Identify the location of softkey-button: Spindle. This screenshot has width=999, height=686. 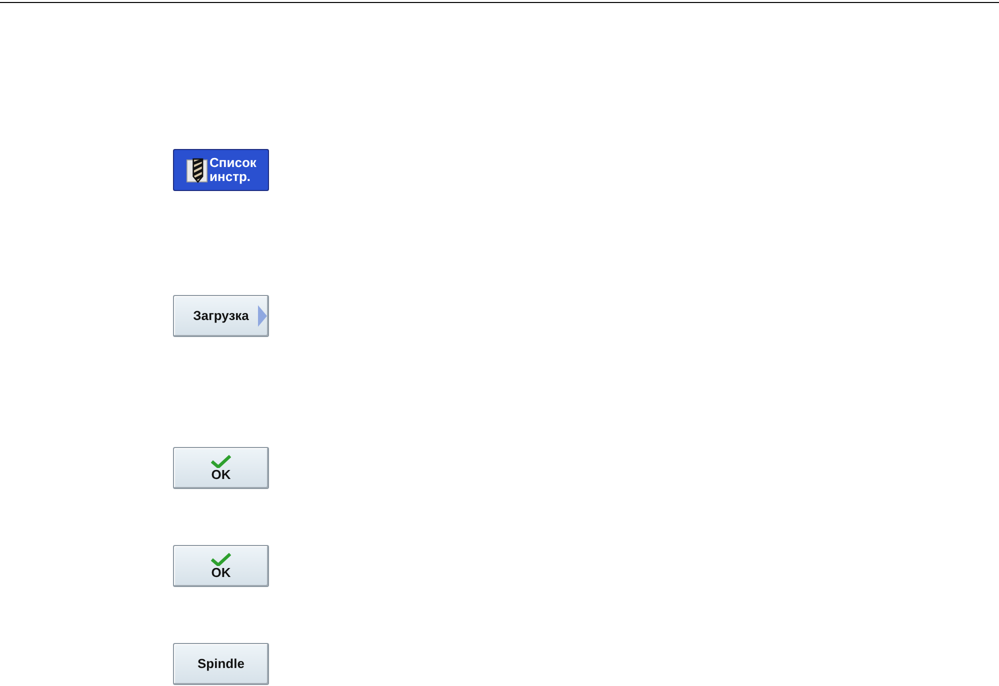
(221, 664).